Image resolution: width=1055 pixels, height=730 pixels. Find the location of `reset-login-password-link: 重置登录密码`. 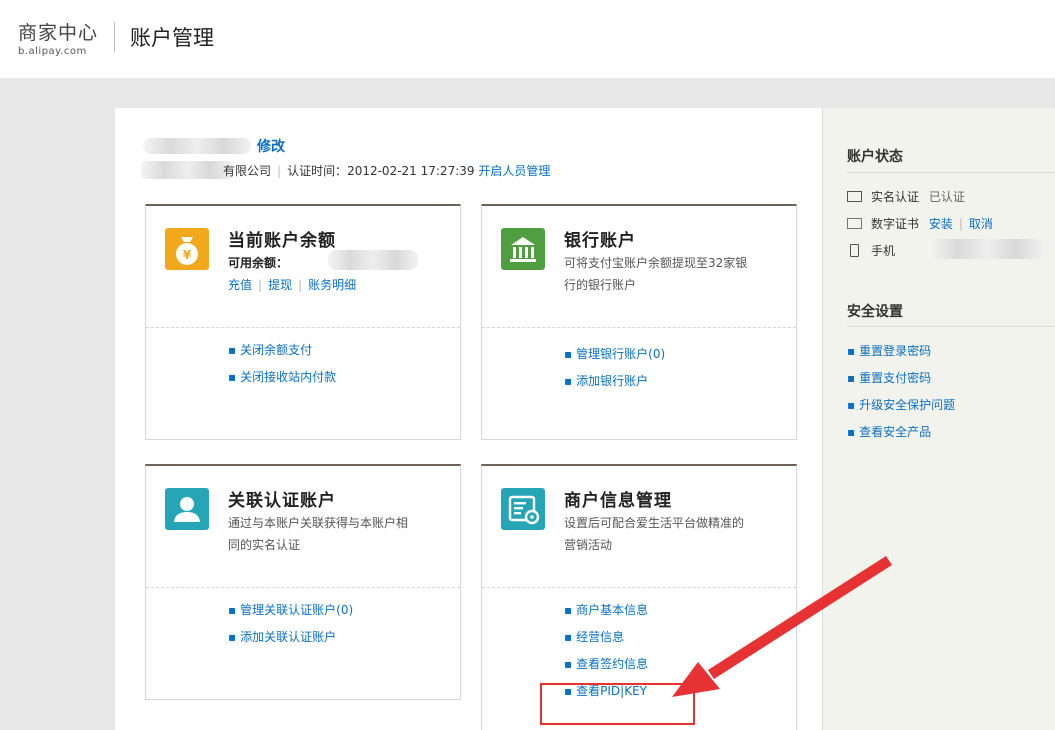

reset-login-password-link: 重置登录密码 is located at coordinates (895, 351).